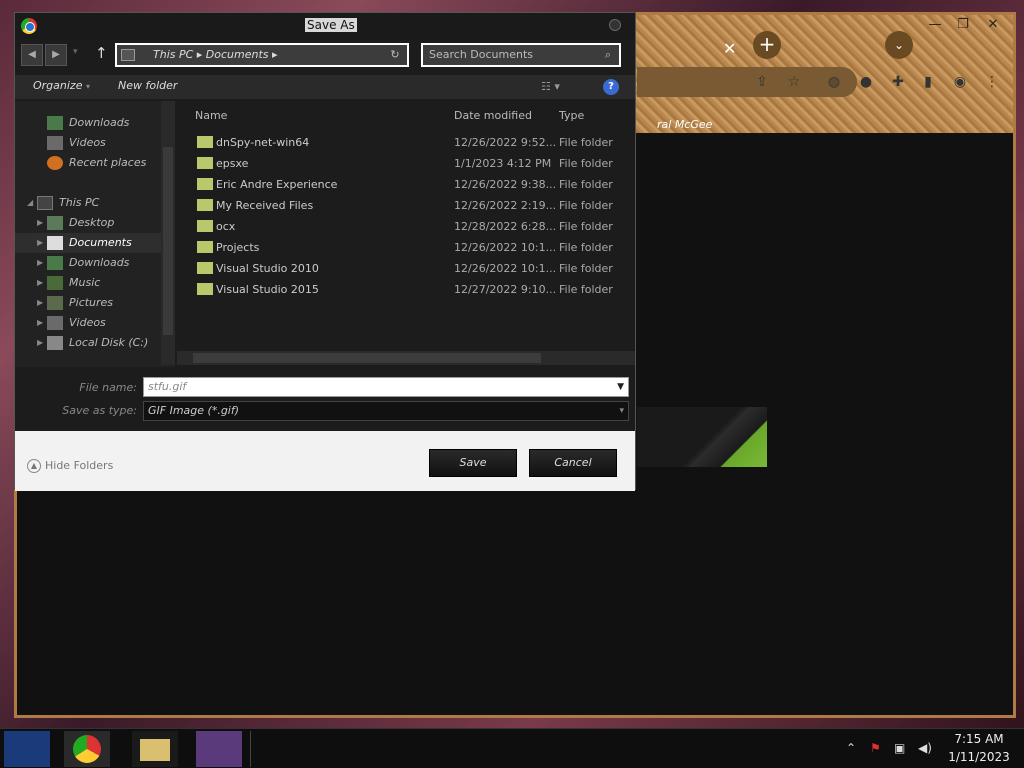  Describe the element at coordinates (621, 411) in the screenshot. I see `chevron-down-icon: ▾` at that location.